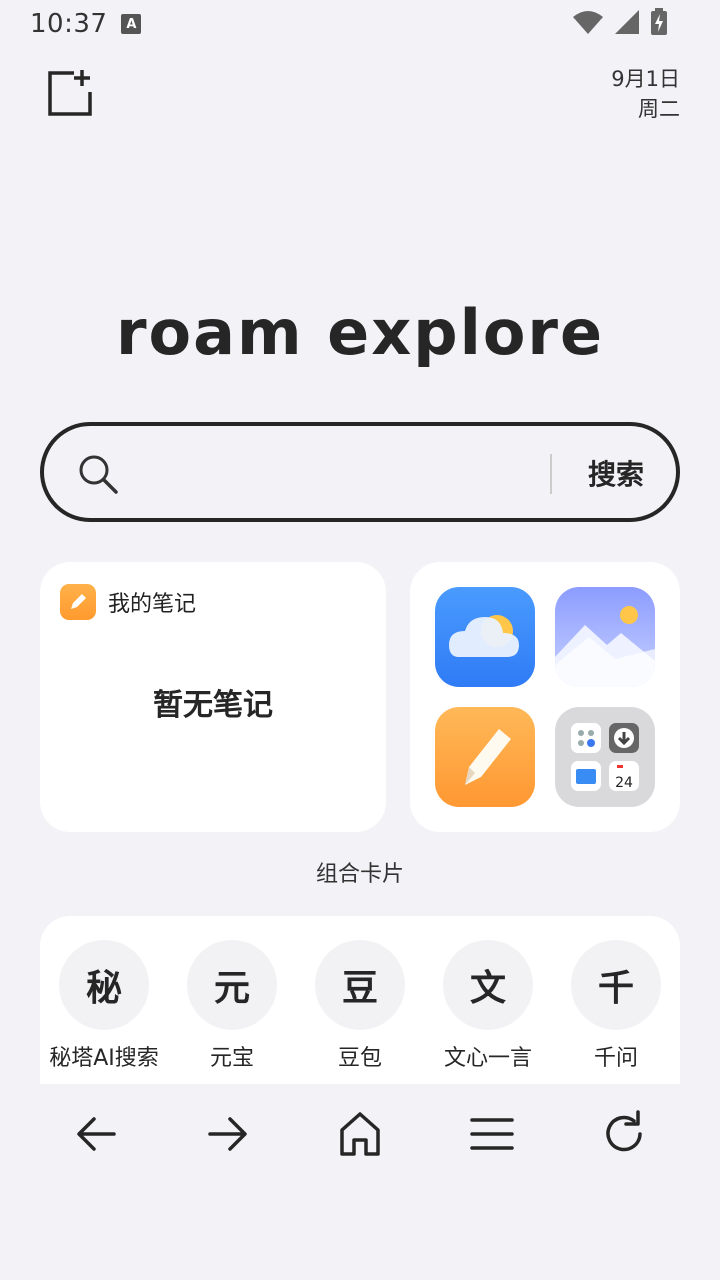 Image resolution: width=720 pixels, height=1280 pixels. I want to click on notes-card: 我的笔记 暂无笔记, so click(213, 697).